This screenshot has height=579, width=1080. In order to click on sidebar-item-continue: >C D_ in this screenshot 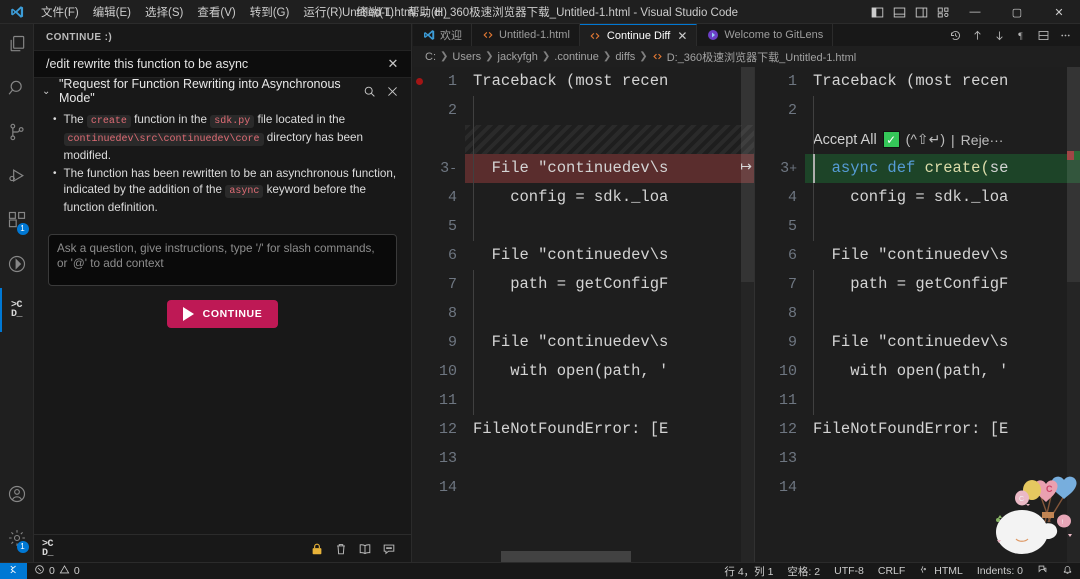, I will do `click(17, 310)`.